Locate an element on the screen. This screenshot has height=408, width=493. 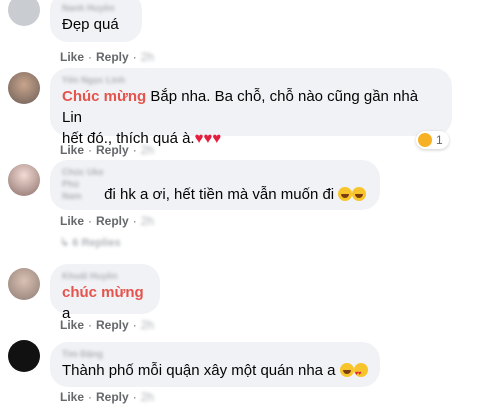
reaction-count: 1 is located at coordinates (439, 140).